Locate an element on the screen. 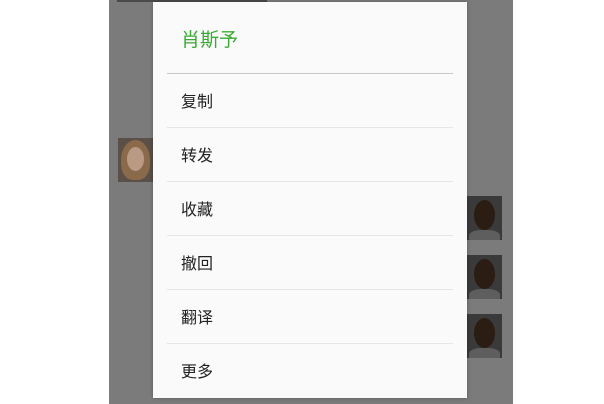  menu-item-label: 收藏 is located at coordinates (197, 209).